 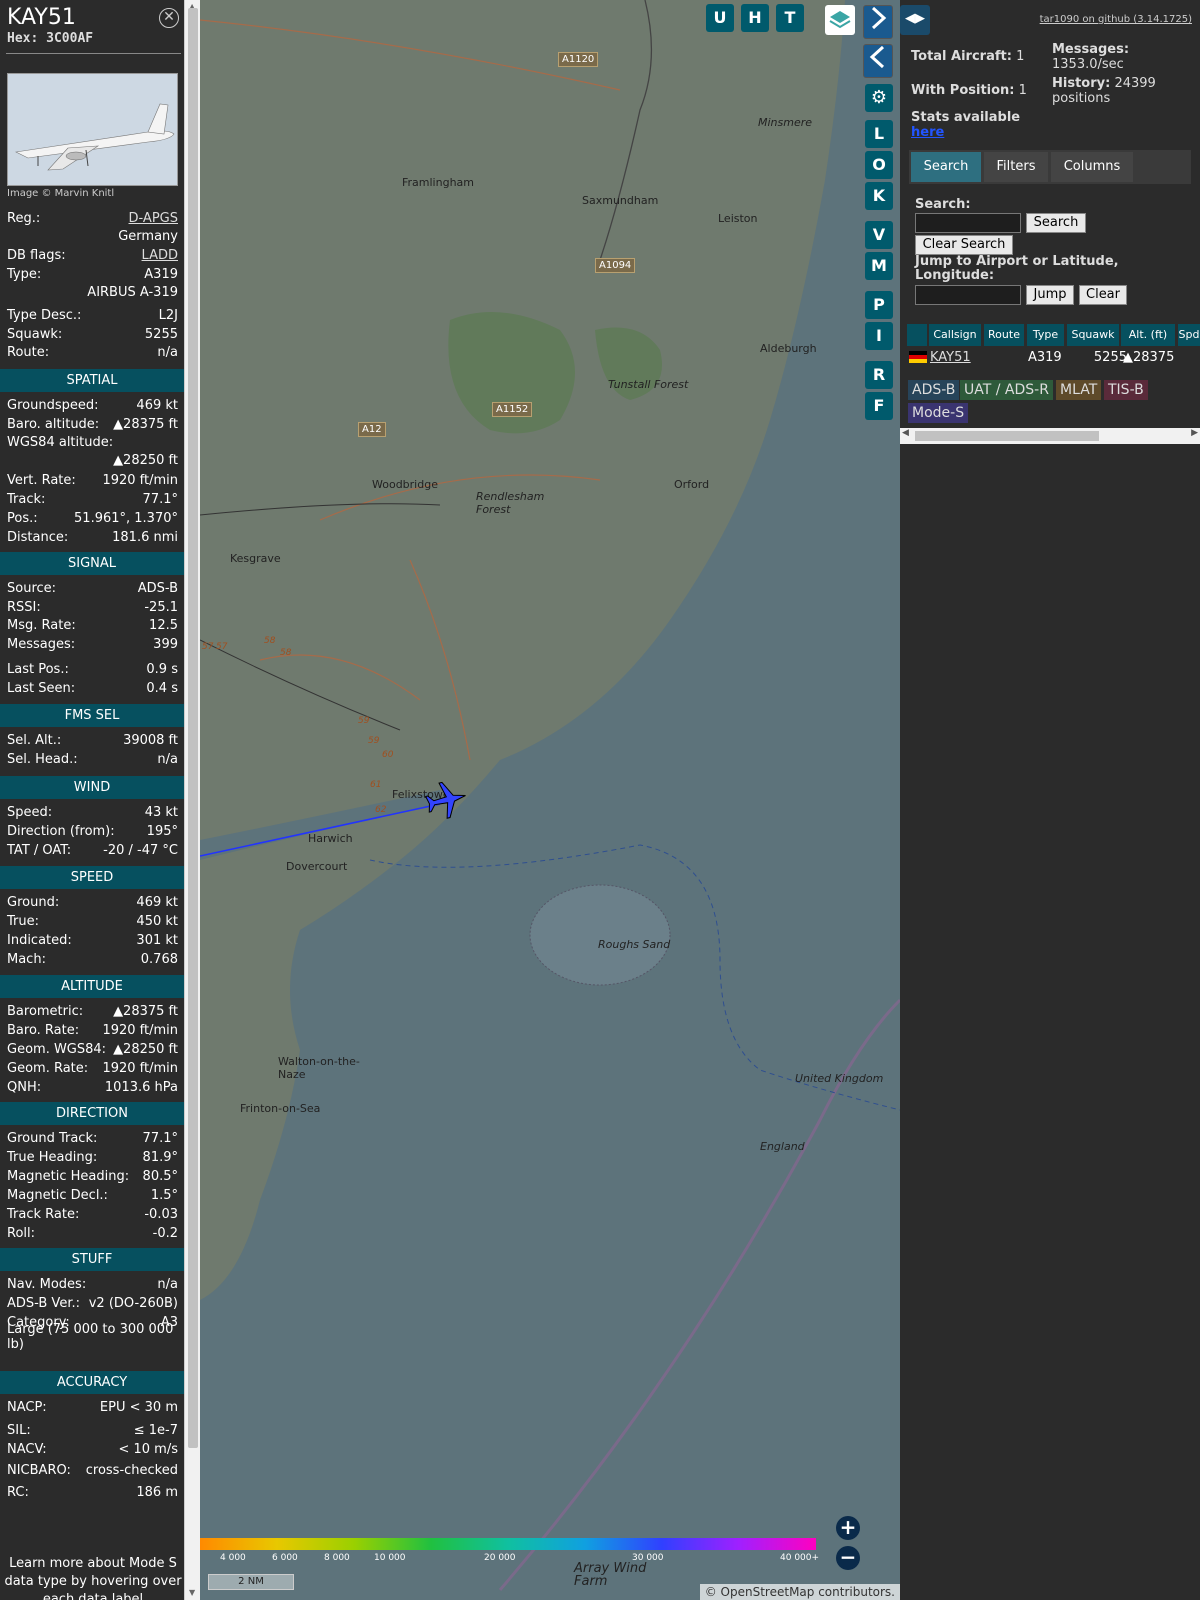 I want to click on total-aircraft: 1, so click(x=1020, y=56).